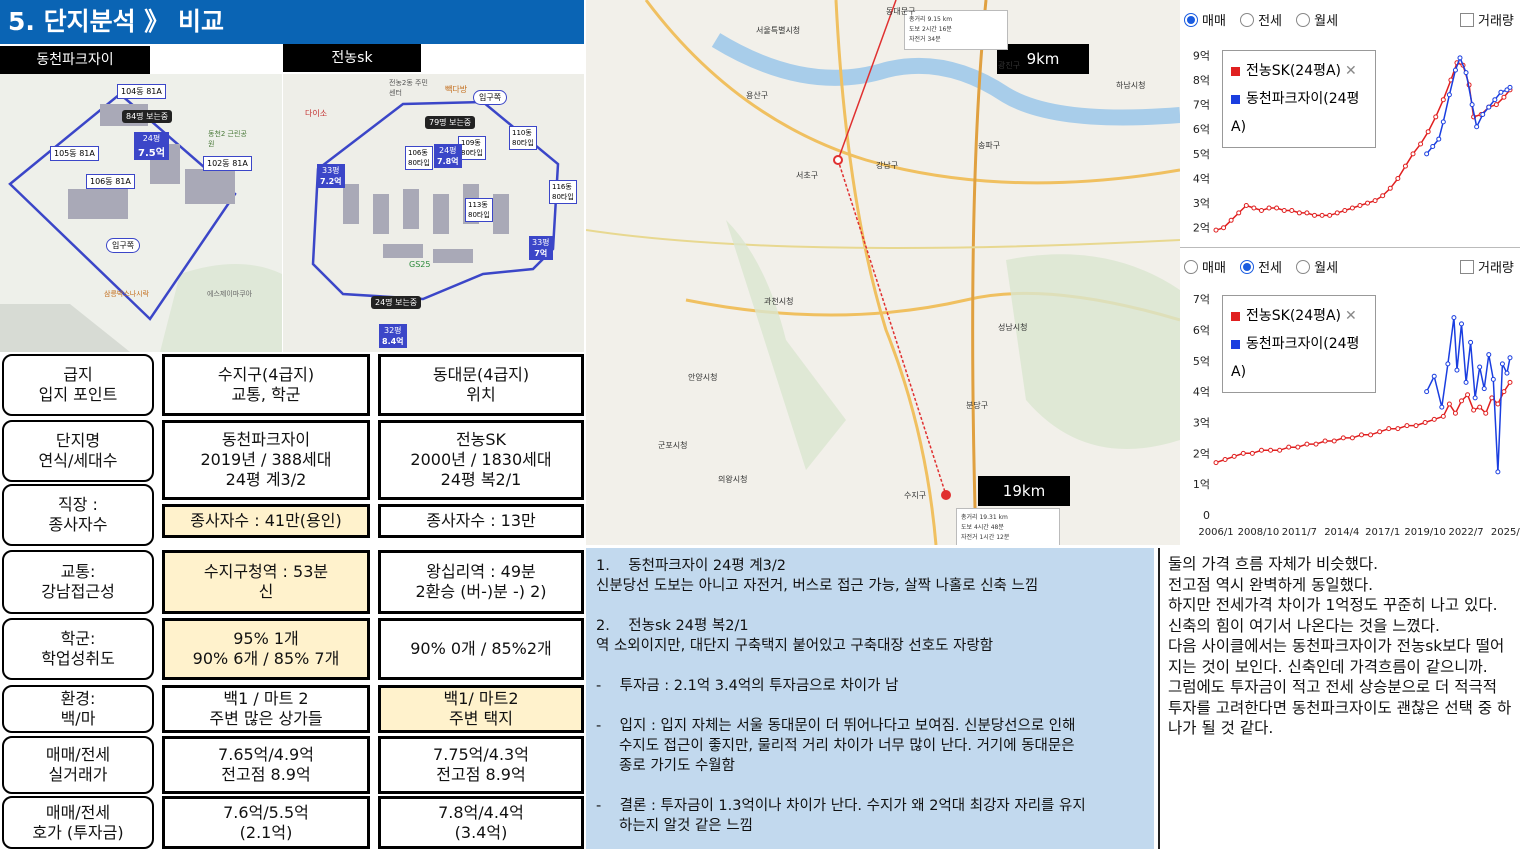  I want to click on row-value-dongcheon: 동천파크자이 2019년 / 388세대 24평 계3/2, so click(266, 460).